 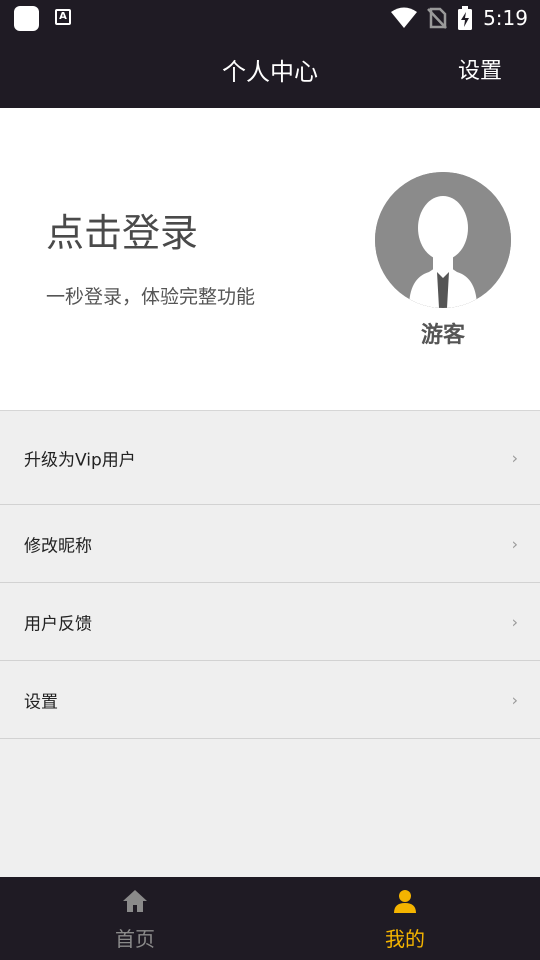 I want to click on default-avatar-icon, so click(x=443, y=240).